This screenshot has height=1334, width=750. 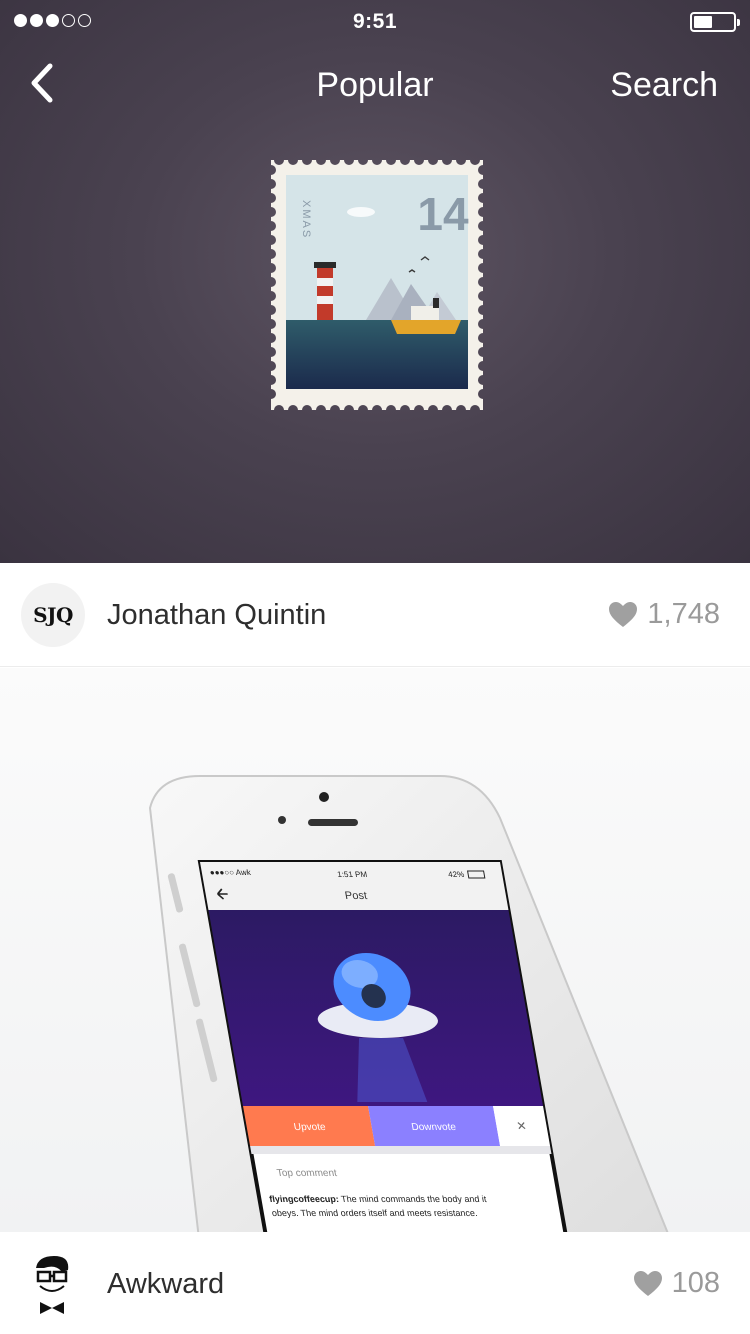 I want to click on shot-author-row: Awkward 108, so click(x=375, y=1283).